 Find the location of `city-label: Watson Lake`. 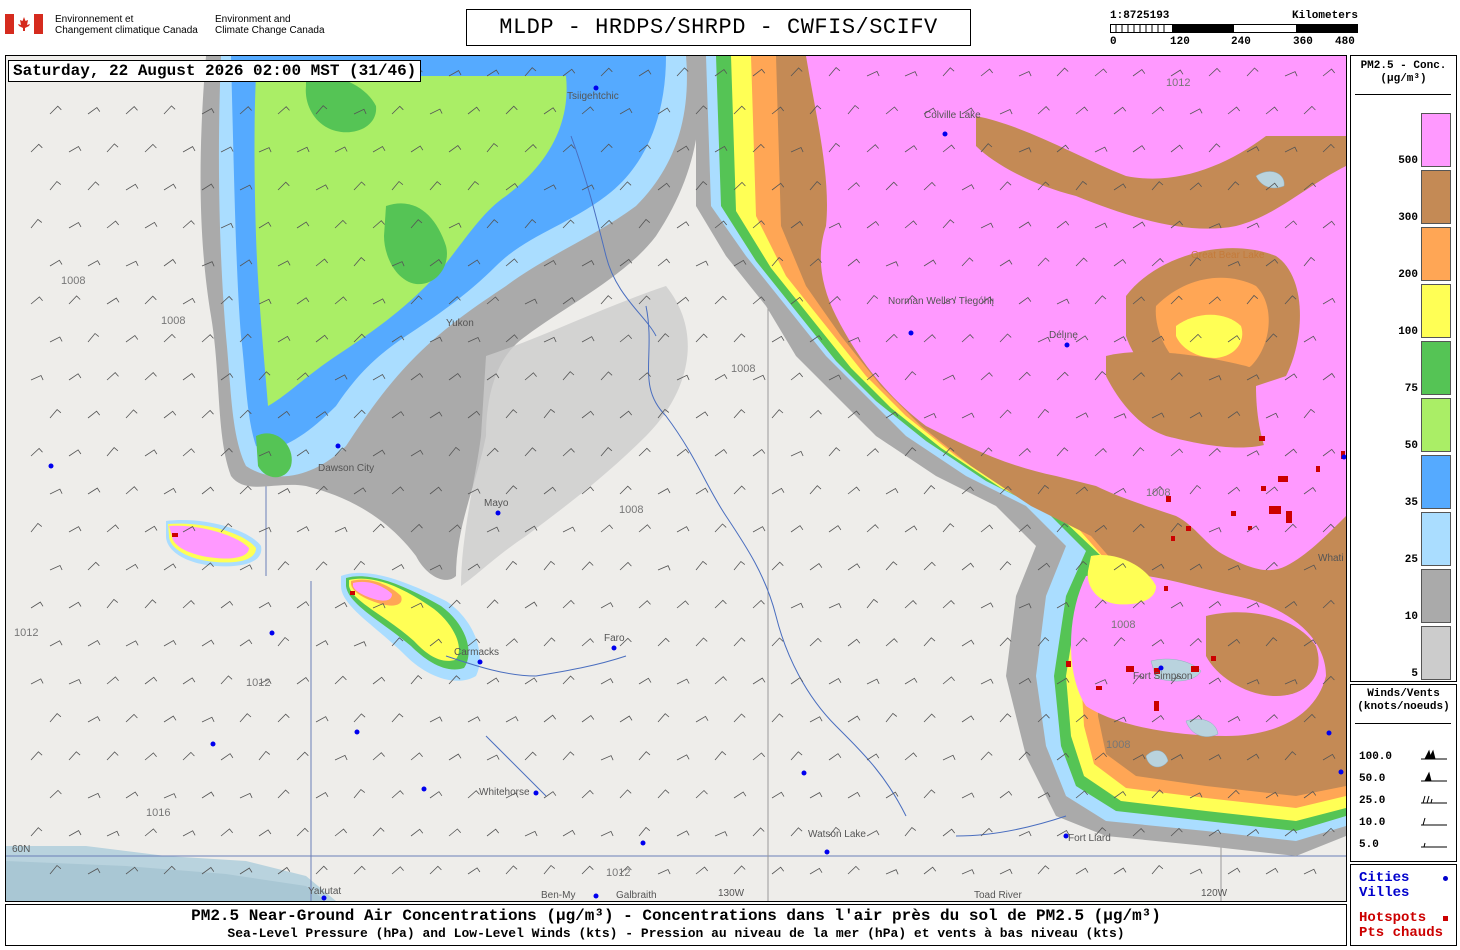

city-label: Watson Lake is located at coordinates (837, 834).